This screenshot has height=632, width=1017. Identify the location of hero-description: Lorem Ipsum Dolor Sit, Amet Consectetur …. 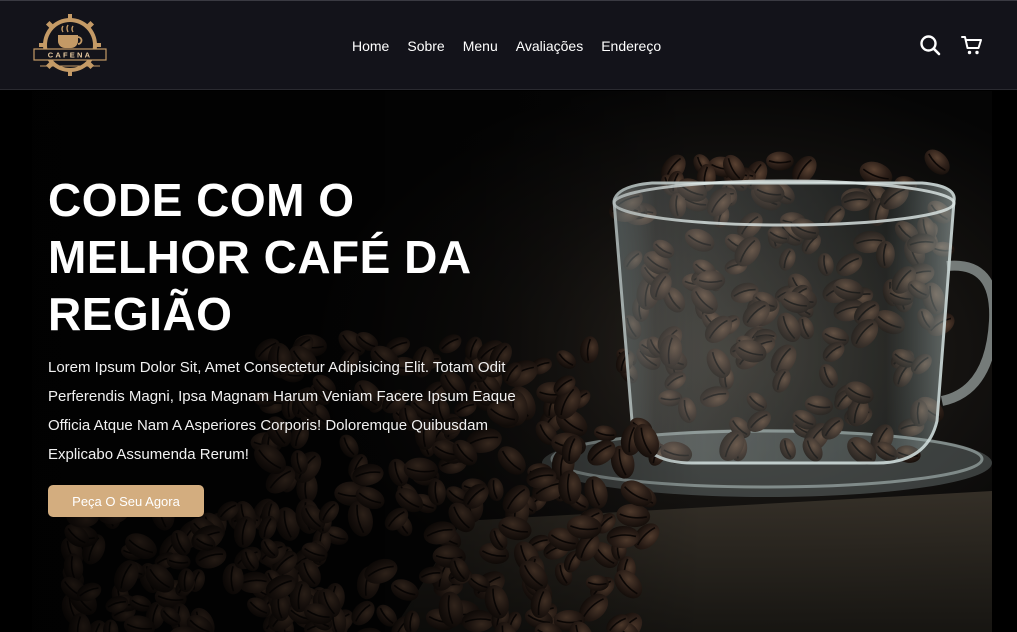
(282, 411).